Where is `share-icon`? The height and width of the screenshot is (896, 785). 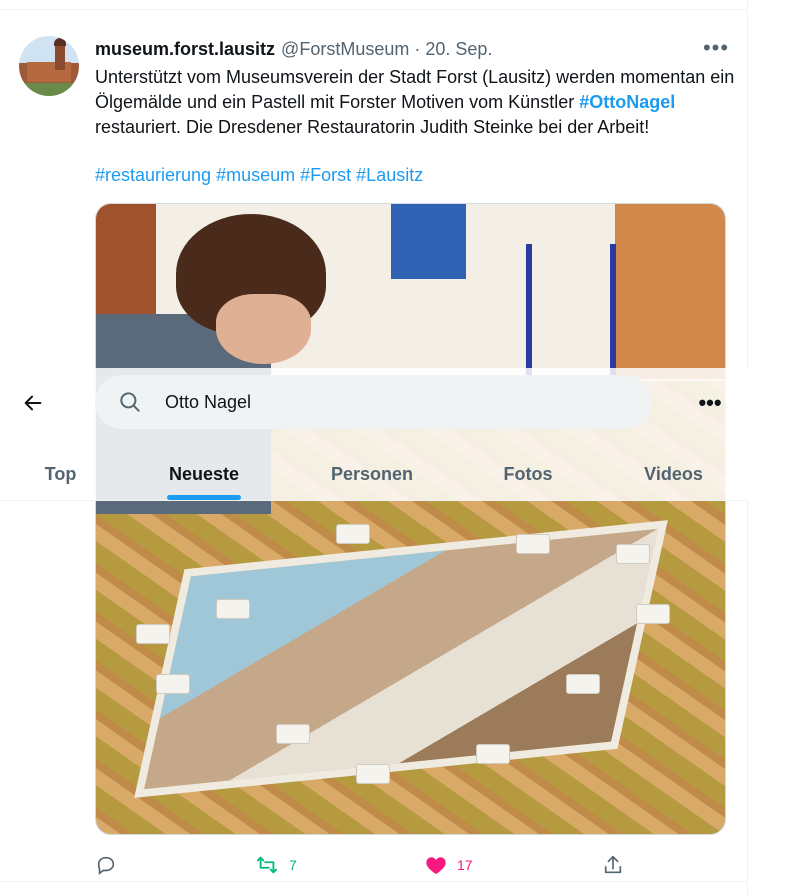
share-icon is located at coordinates (613, 864).